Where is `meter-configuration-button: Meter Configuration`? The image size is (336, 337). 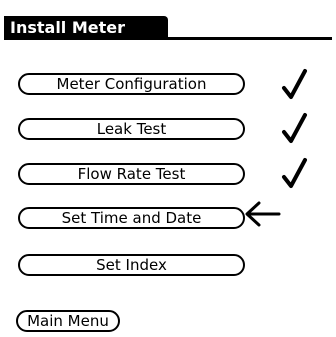 meter-configuration-button: Meter Configuration is located at coordinates (131, 84).